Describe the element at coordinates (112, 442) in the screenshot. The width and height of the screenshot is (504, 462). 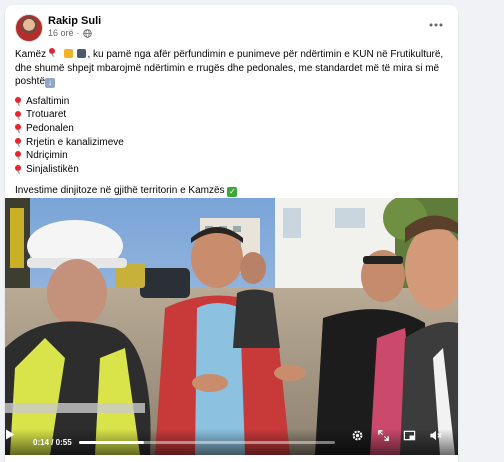
I see `video-progress-fill` at that location.